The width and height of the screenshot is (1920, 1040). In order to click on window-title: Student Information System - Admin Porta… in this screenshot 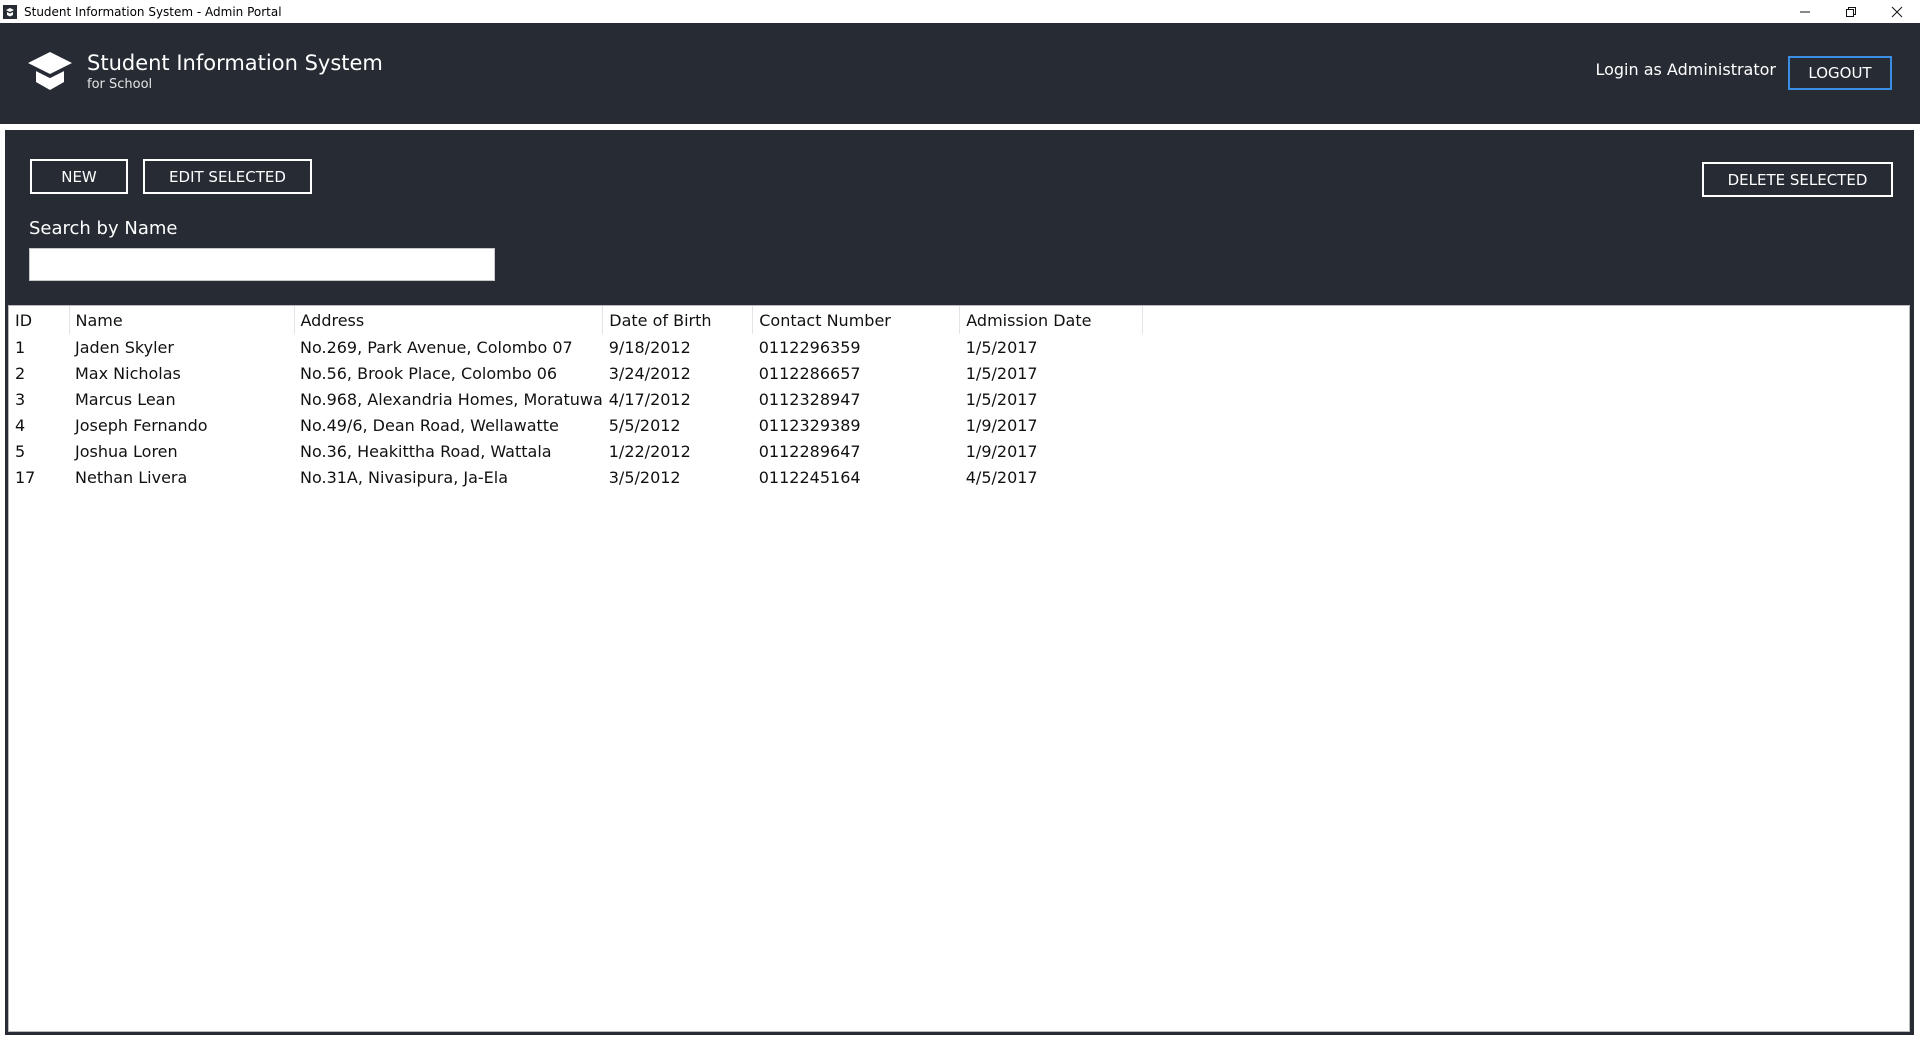, I will do `click(153, 11)`.